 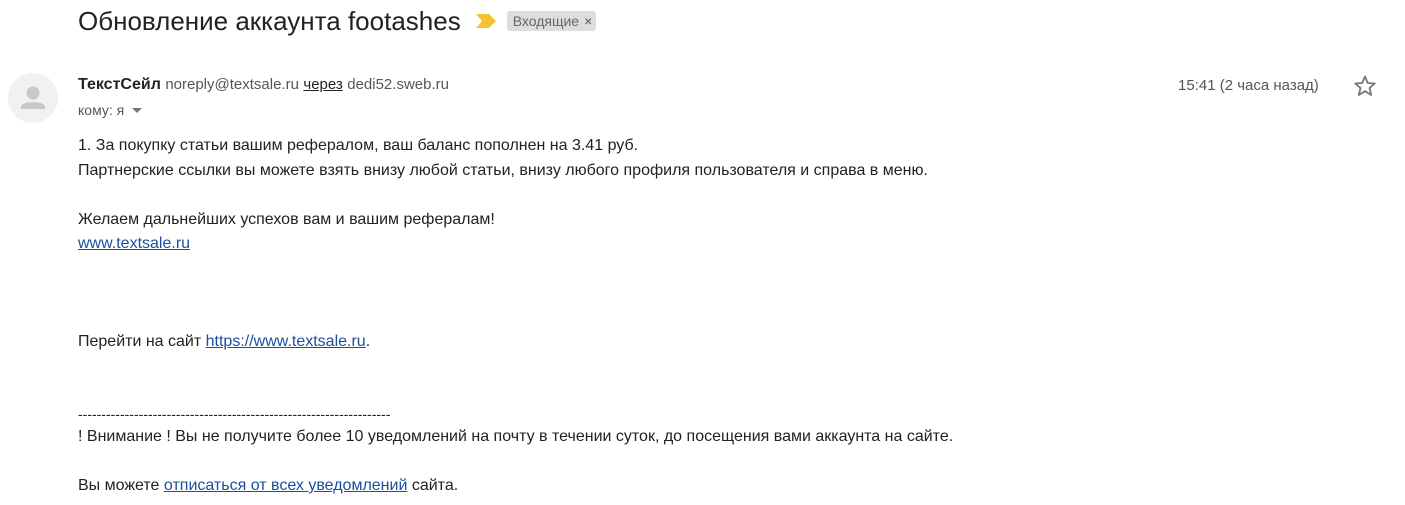 I want to click on label-chip-text: Входящие, so click(x=546, y=20).